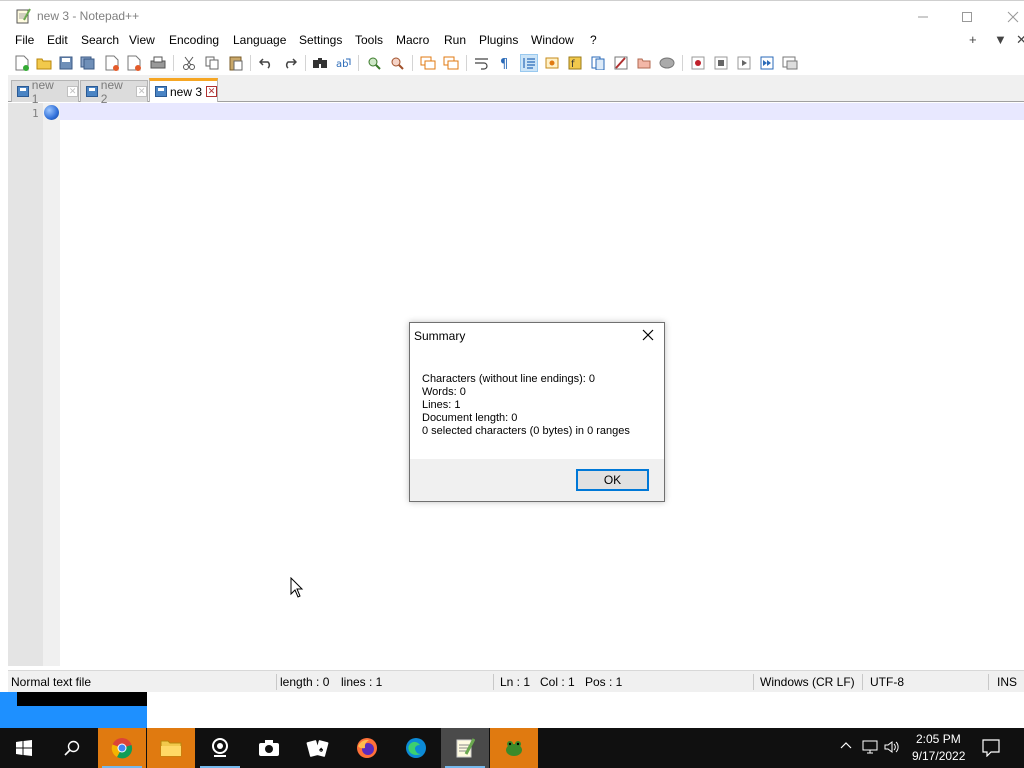 The image size is (1024, 768). Describe the element at coordinates (721, 63) in the screenshot. I see `stop-macro-button` at that location.